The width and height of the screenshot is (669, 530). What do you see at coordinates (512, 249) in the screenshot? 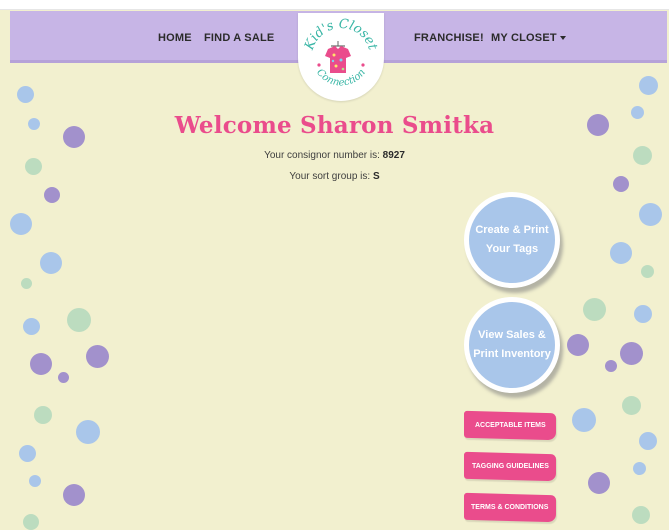
I see `create-print-tags-line2: Your Tags` at bounding box center [512, 249].